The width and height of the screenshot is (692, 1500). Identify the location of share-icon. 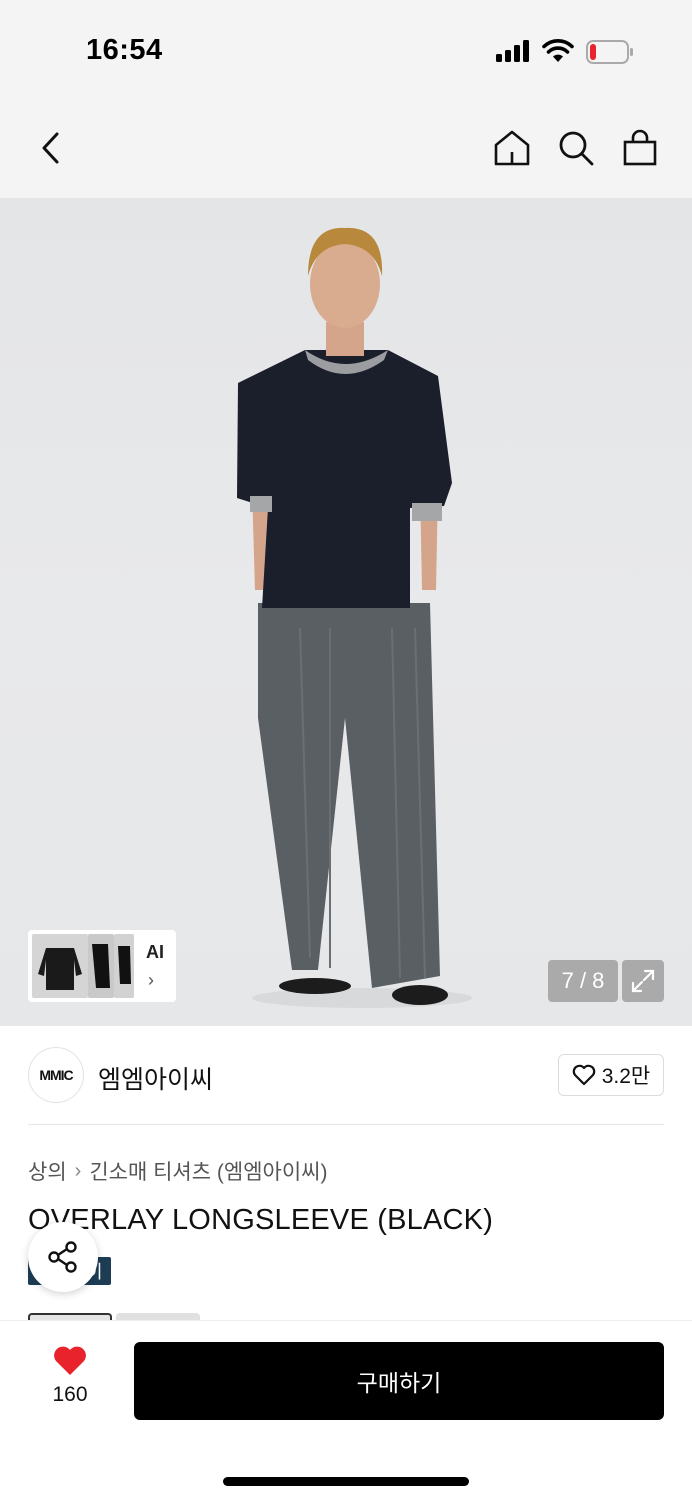
(62, 1257).